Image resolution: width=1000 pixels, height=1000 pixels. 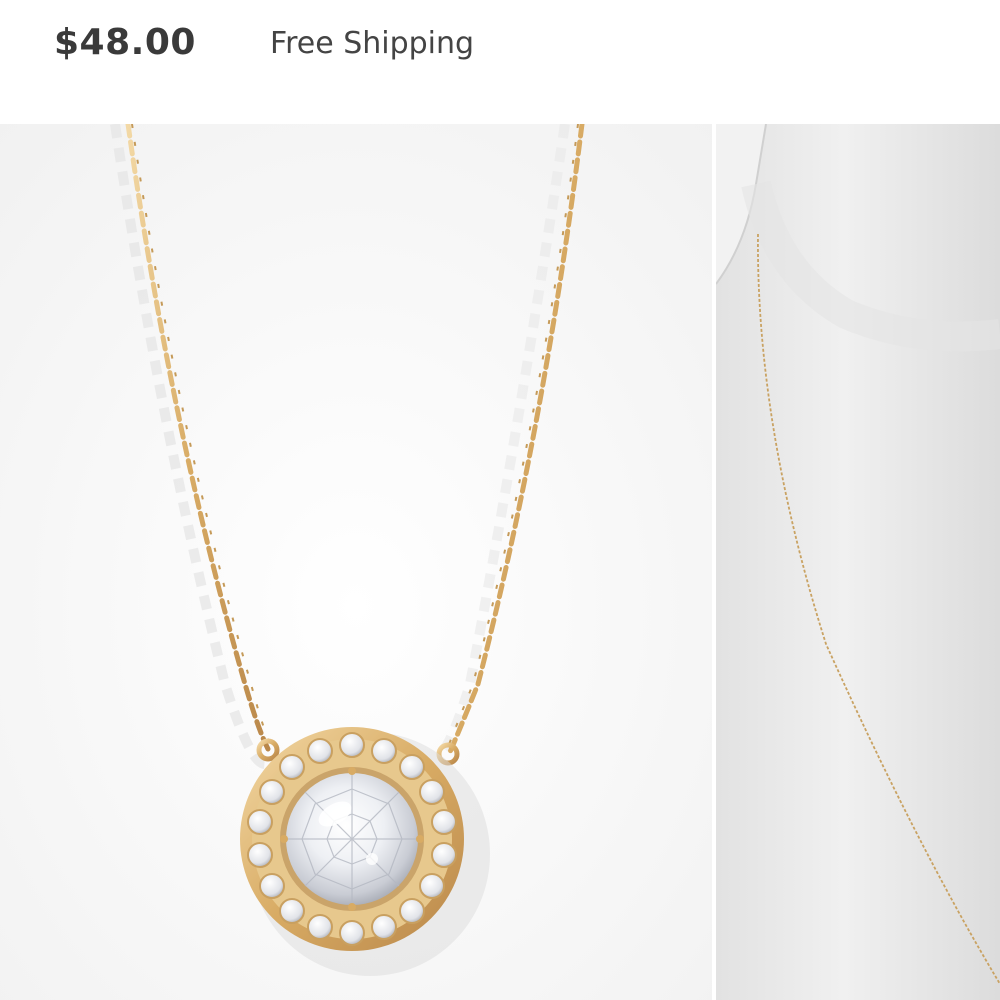 I want to click on product-price: $48.00, so click(x=125, y=42).